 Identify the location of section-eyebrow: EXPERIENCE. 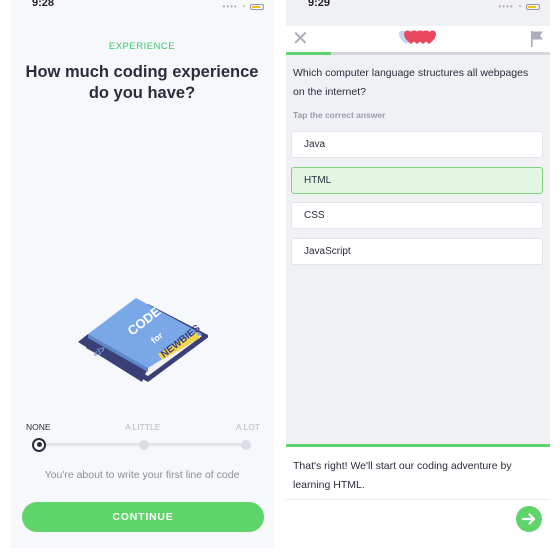
(142, 46).